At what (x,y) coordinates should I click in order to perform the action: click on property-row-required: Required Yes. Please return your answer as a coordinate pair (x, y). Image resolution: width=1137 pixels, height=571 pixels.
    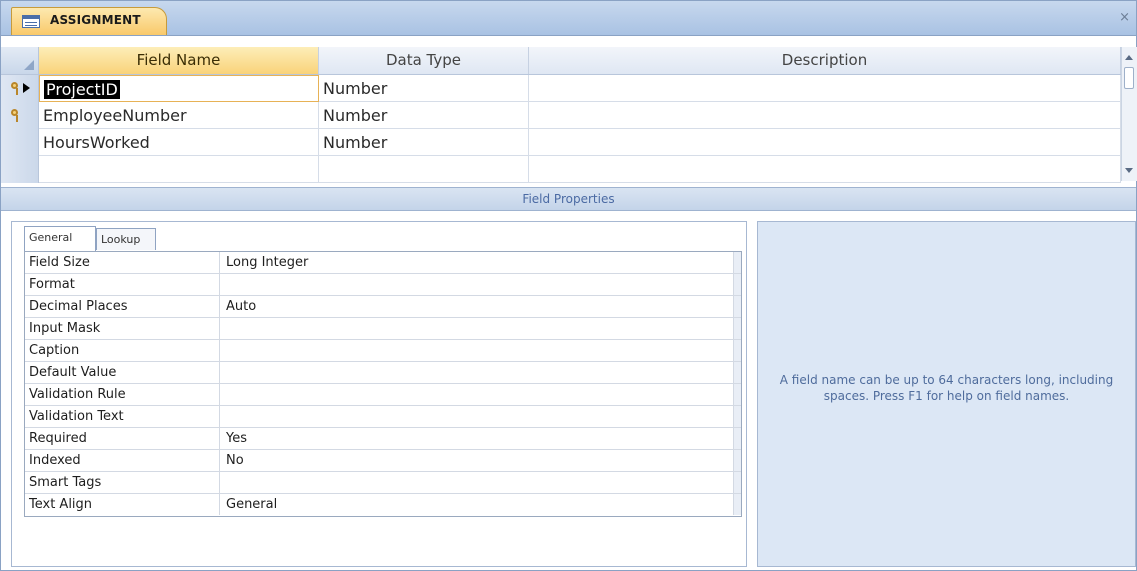
    Looking at the image, I should click on (383, 439).